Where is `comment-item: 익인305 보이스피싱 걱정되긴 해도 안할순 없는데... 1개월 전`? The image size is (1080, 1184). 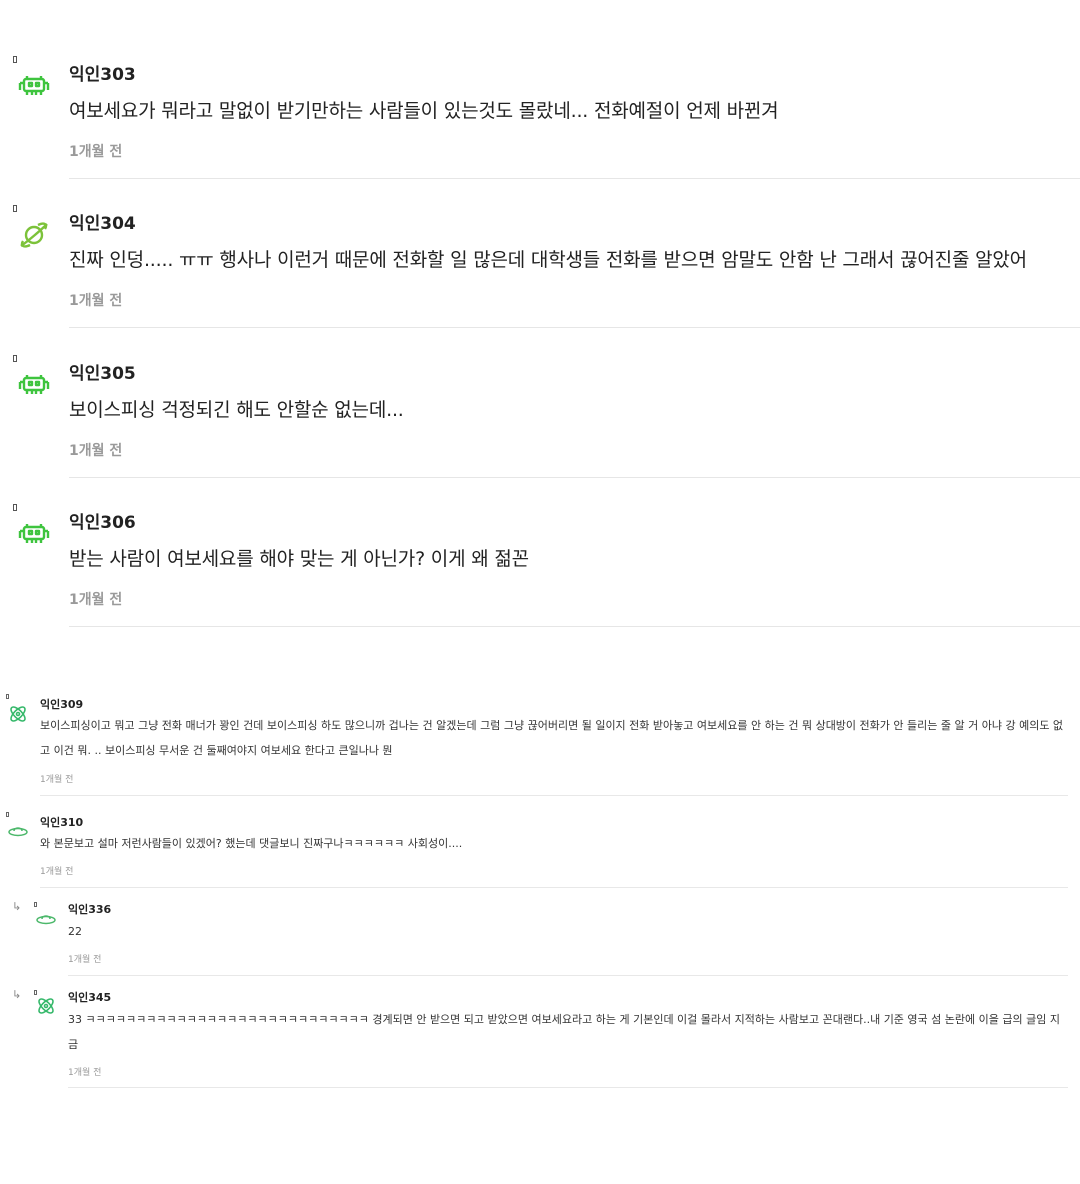 comment-item: 익인305 보이스피싱 걱정되긴 해도 안할순 없는데... 1개월 전 is located at coordinates (540, 417).